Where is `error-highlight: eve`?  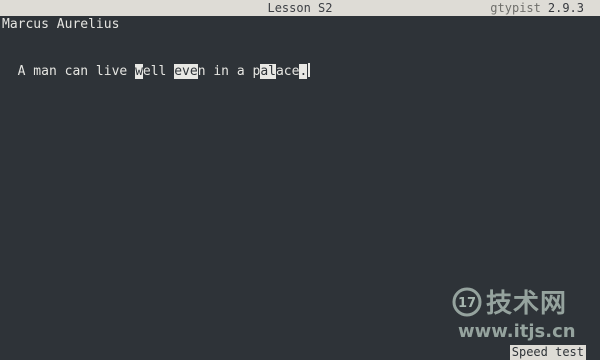 error-highlight: eve is located at coordinates (186, 71).